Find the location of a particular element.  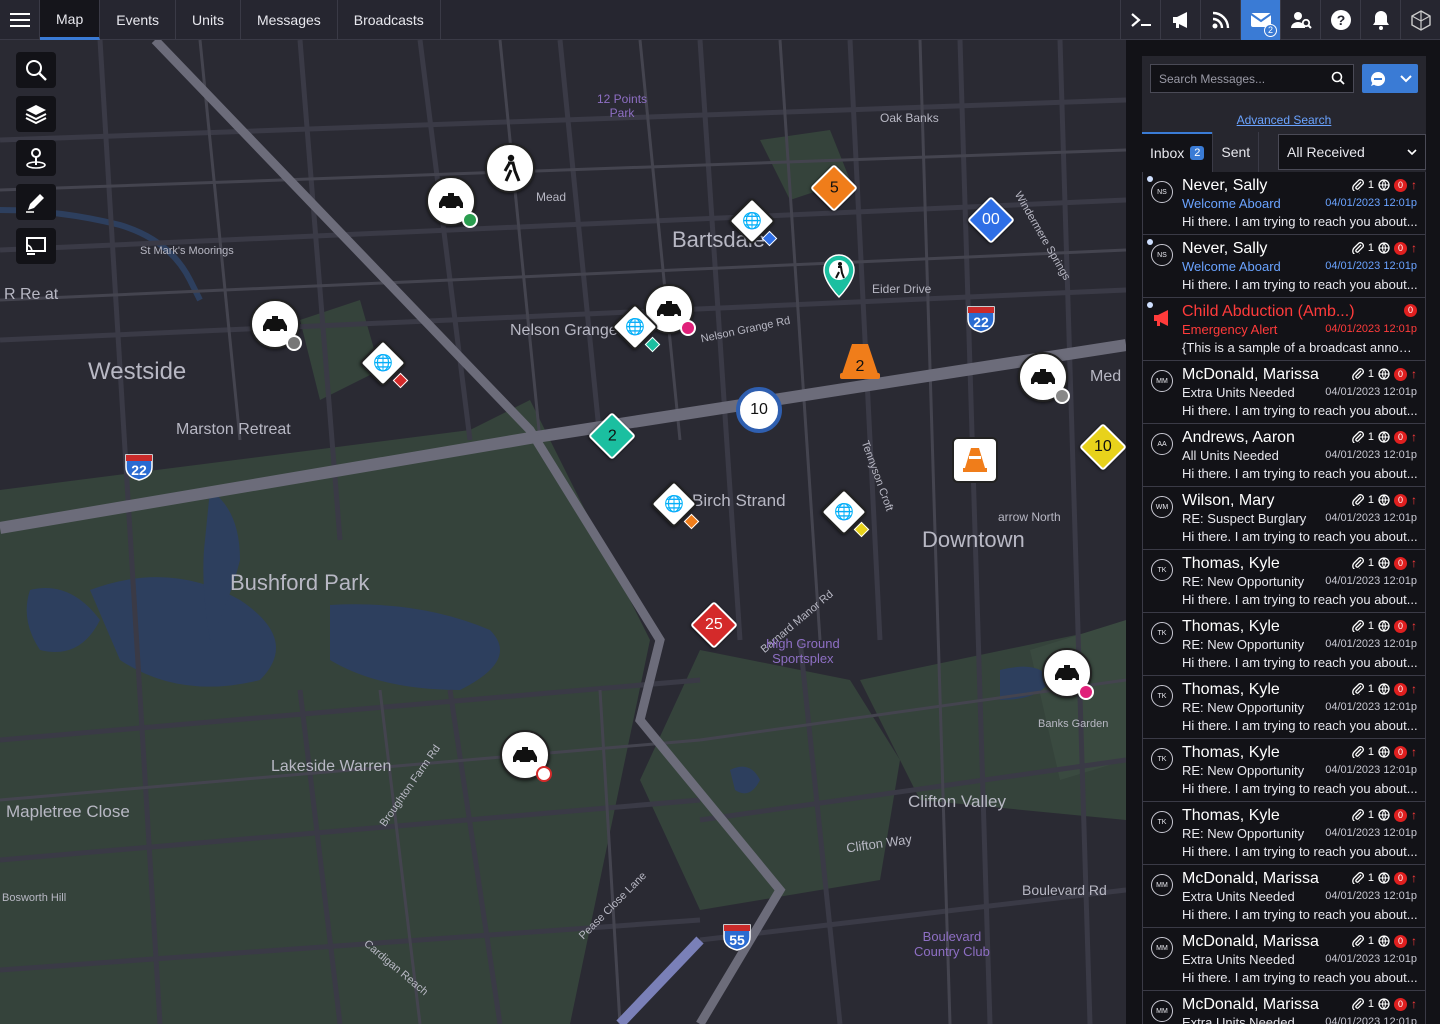

cluster-marker-teal: 2 is located at coordinates (612, 436).